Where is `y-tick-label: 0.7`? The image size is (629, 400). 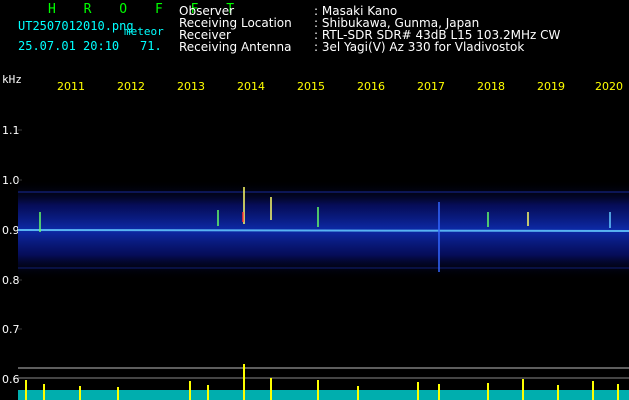
y-tick-label: 0.7 is located at coordinates (11, 329).